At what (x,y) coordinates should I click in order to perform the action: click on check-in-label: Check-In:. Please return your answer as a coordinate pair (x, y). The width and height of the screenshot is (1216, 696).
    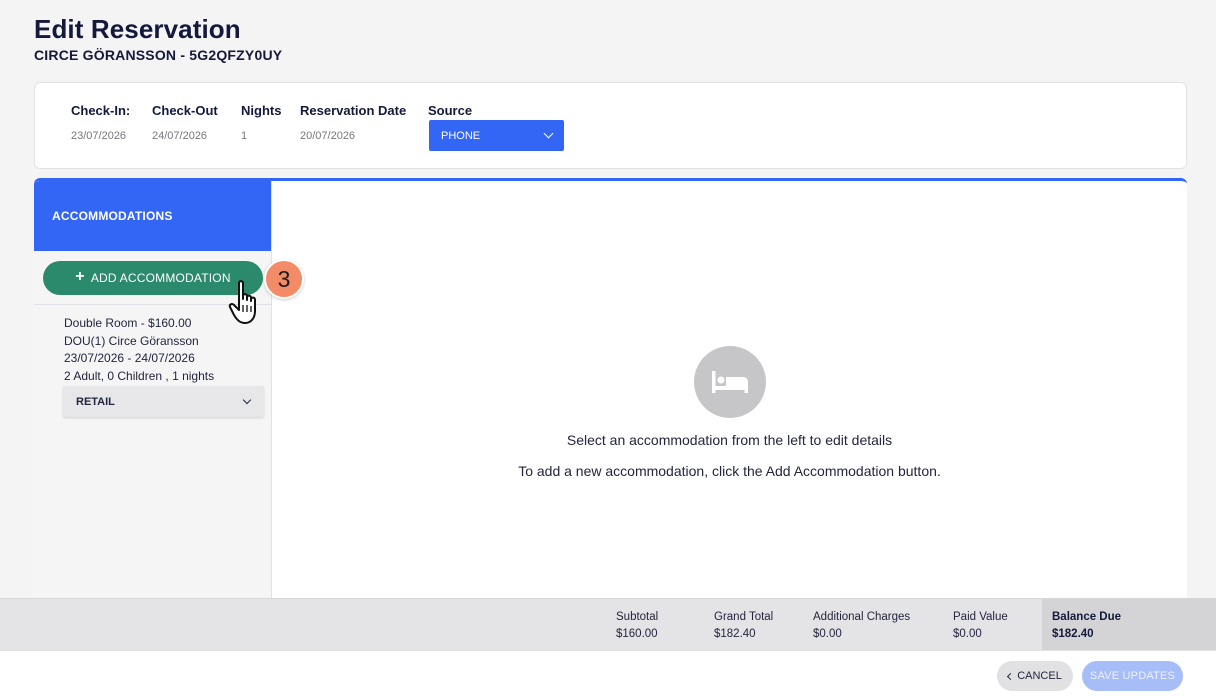
    Looking at the image, I should click on (101, 110).